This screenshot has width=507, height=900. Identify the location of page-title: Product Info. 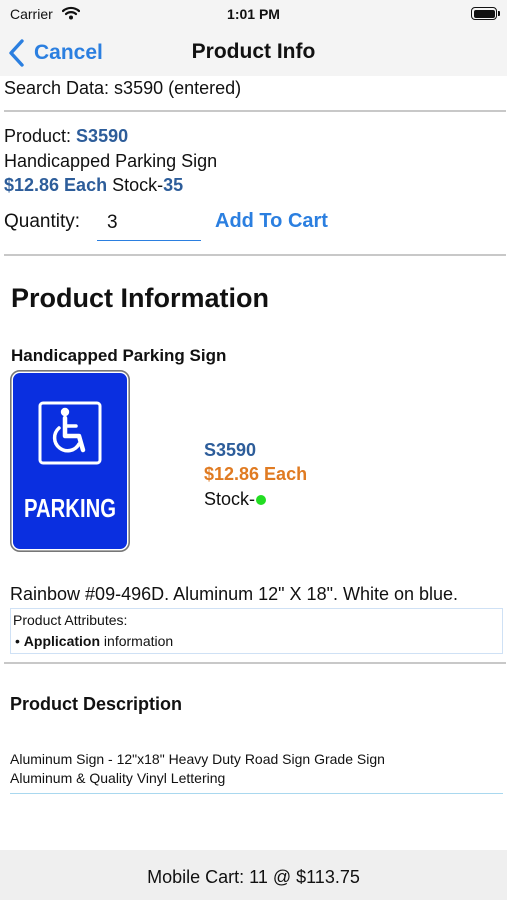
(253, 51).